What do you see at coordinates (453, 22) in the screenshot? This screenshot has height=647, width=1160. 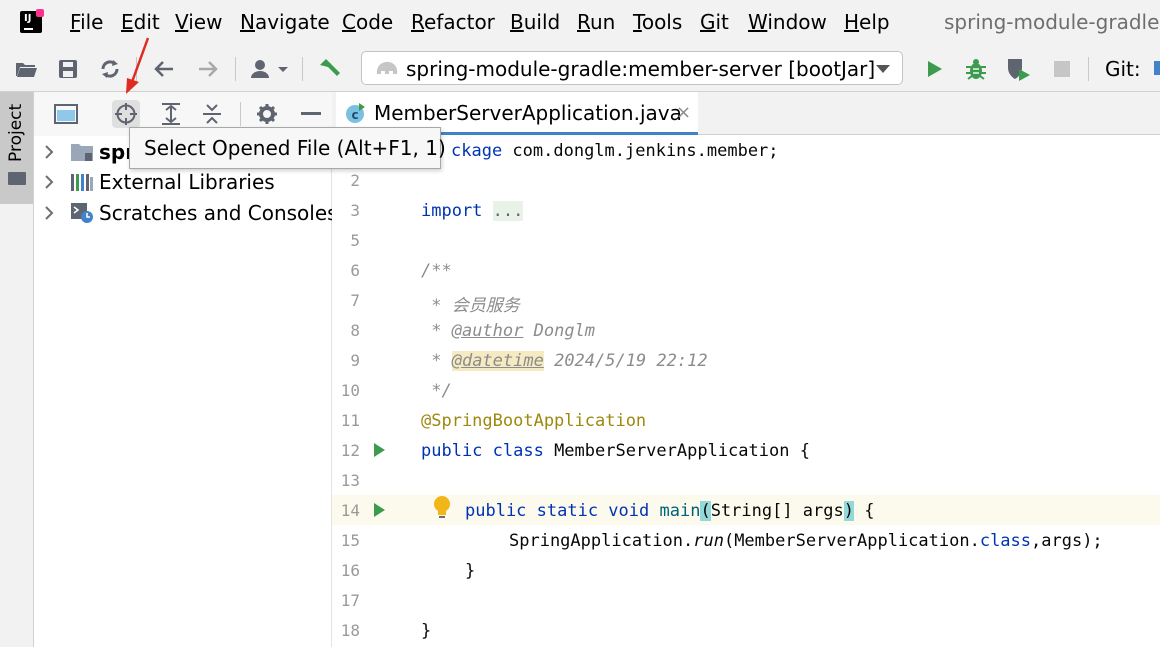 I see `menu-refactor: Refactor` at bounding box center [453, 22].